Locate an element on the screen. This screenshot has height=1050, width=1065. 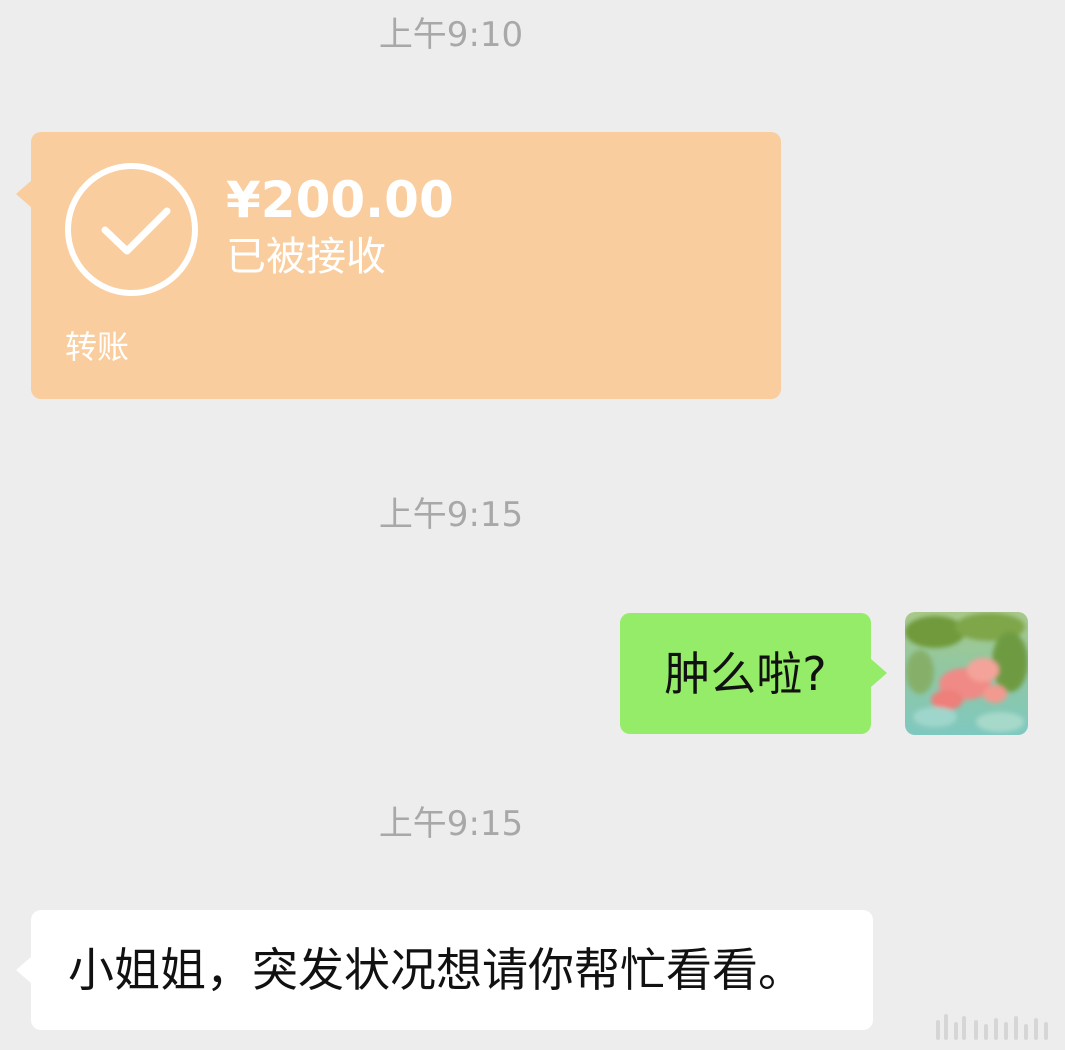
check-circle-icon is located at coordinates (131, 229).